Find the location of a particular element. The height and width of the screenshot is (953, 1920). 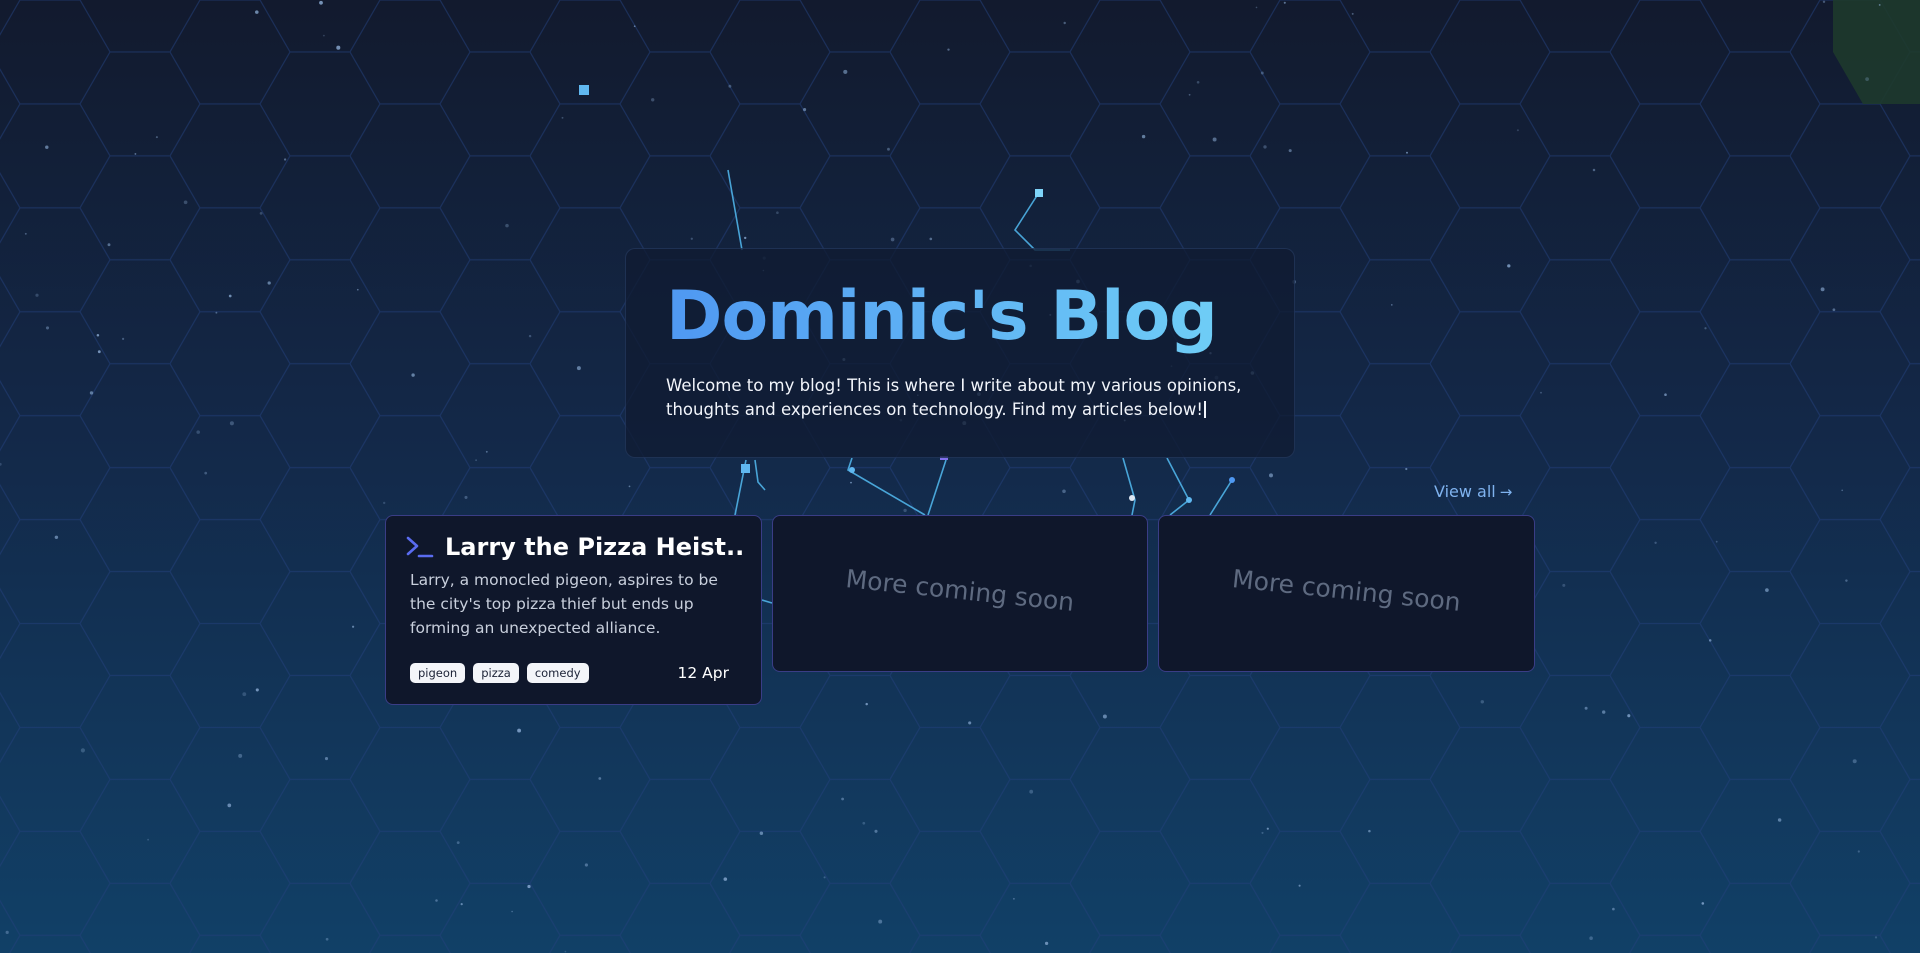

tag-pizza: pizza is located at coordinates (496, 673).